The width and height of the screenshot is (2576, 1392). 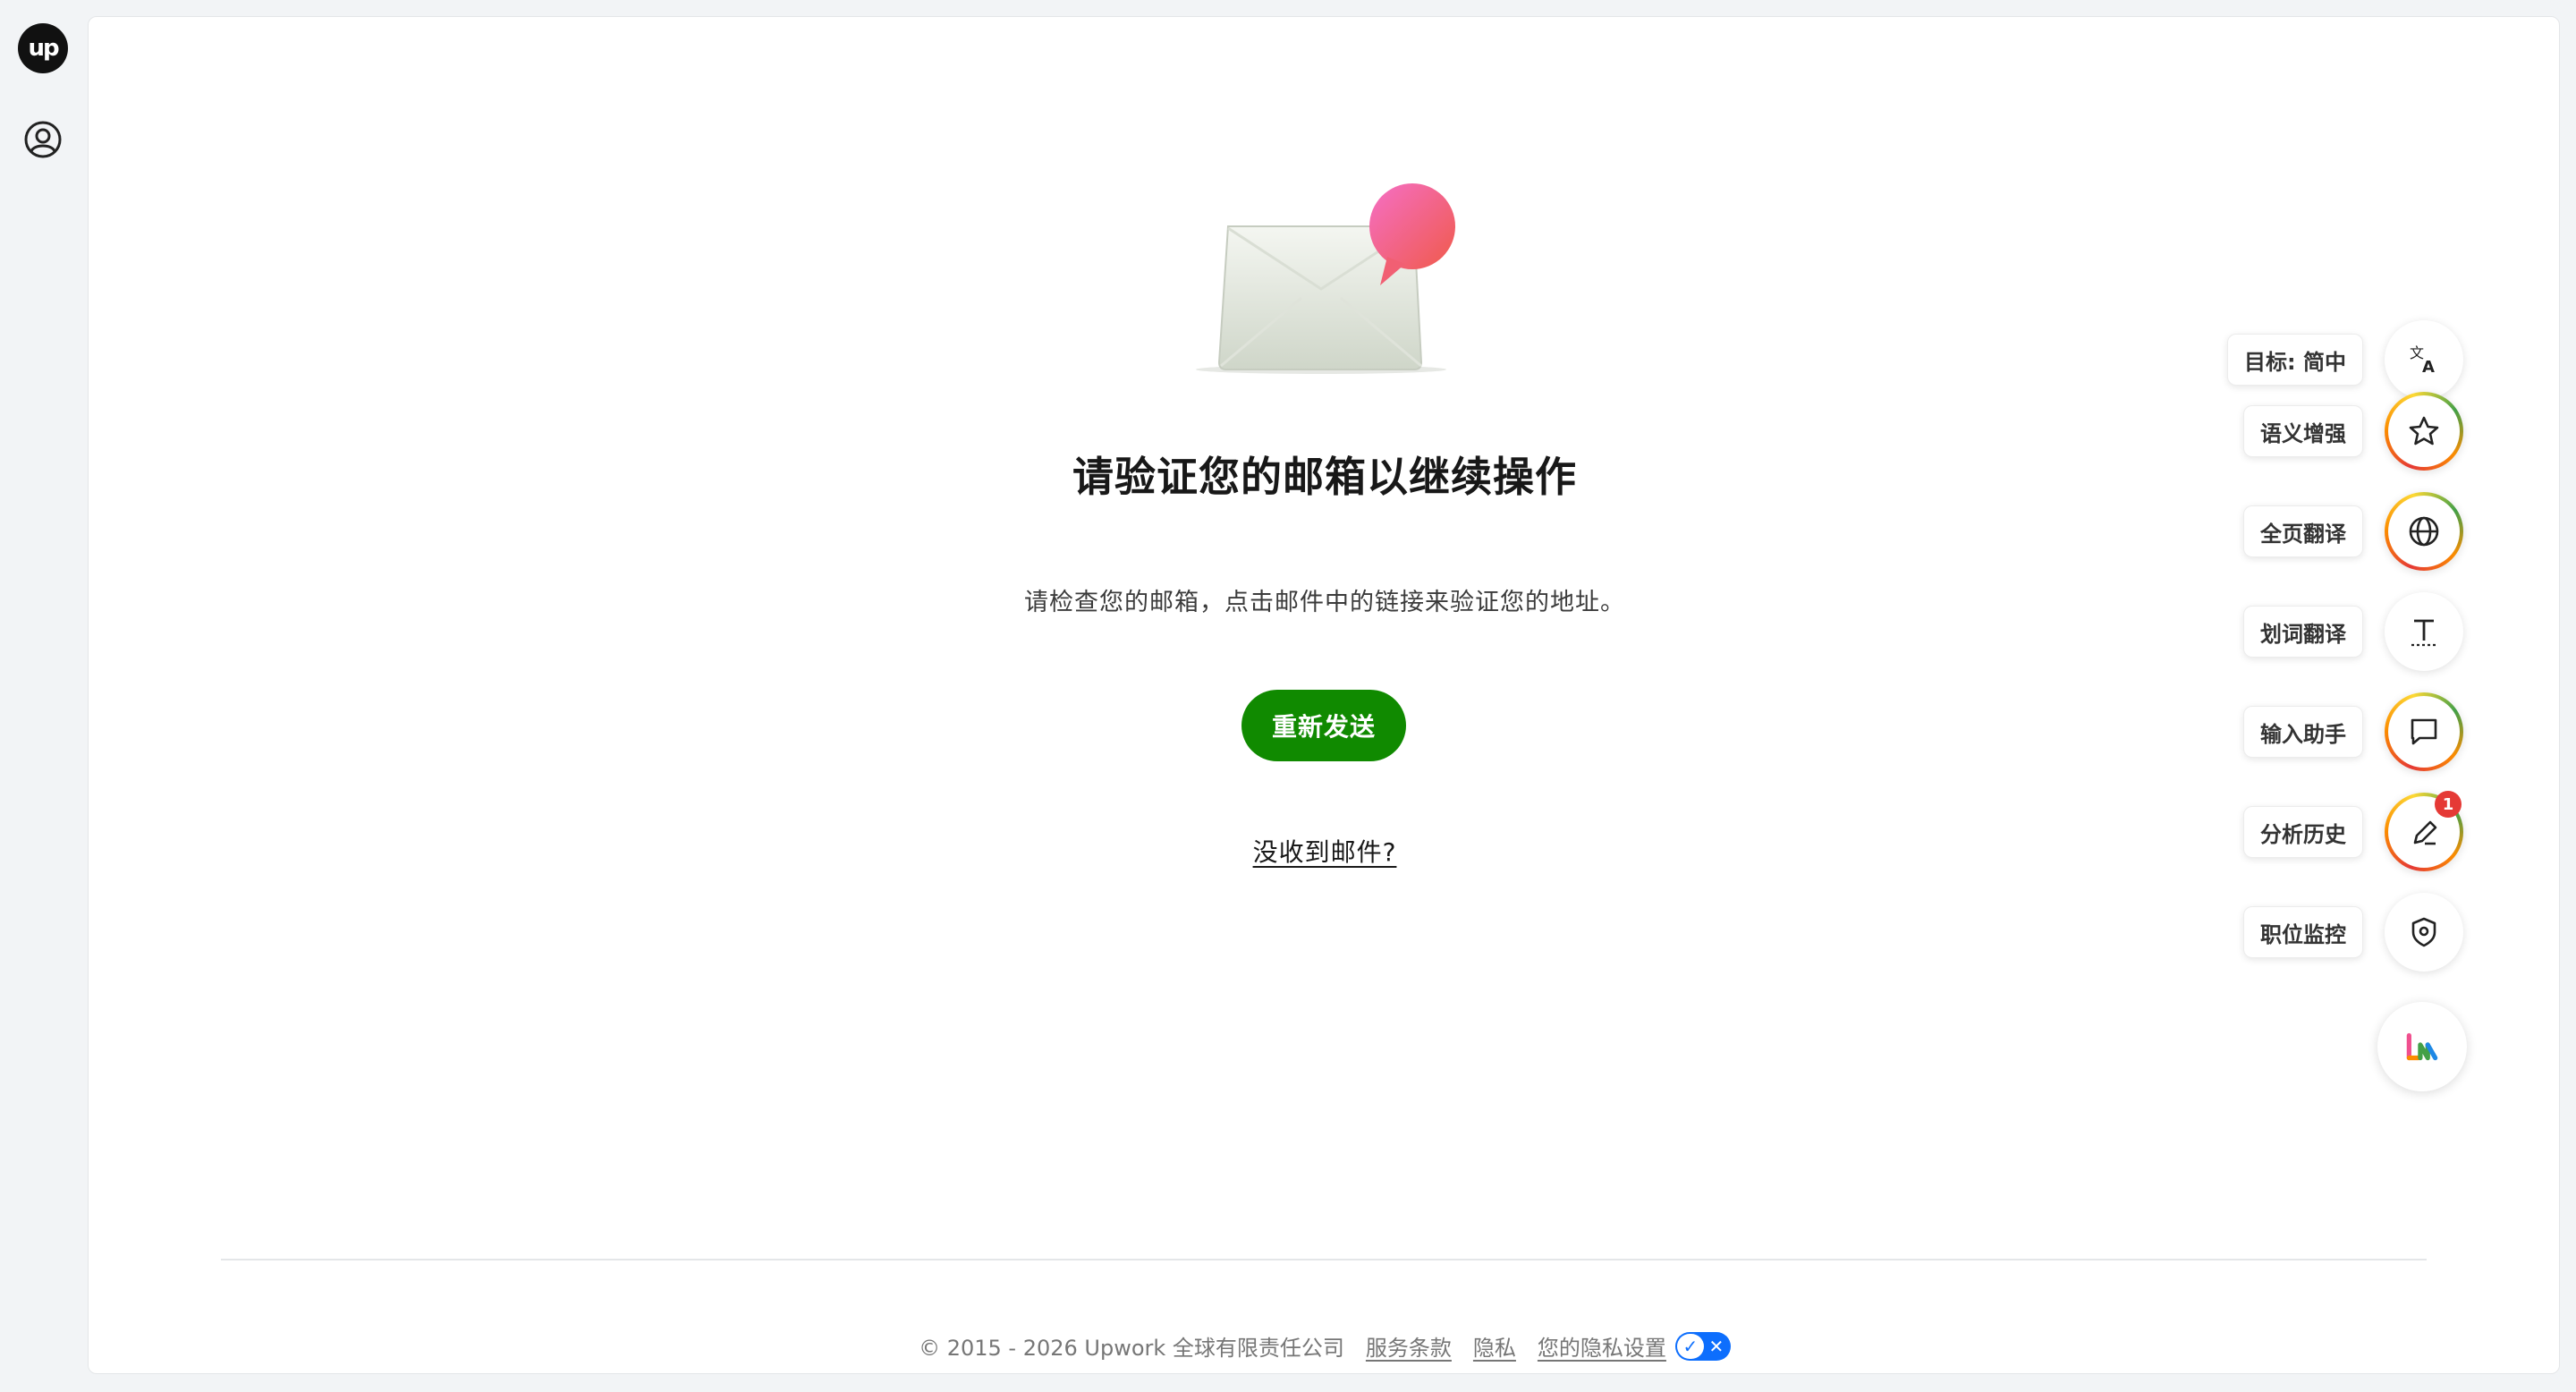 I want to click on toolbar-label: 划词翻译, so click(x=2303, y=632).